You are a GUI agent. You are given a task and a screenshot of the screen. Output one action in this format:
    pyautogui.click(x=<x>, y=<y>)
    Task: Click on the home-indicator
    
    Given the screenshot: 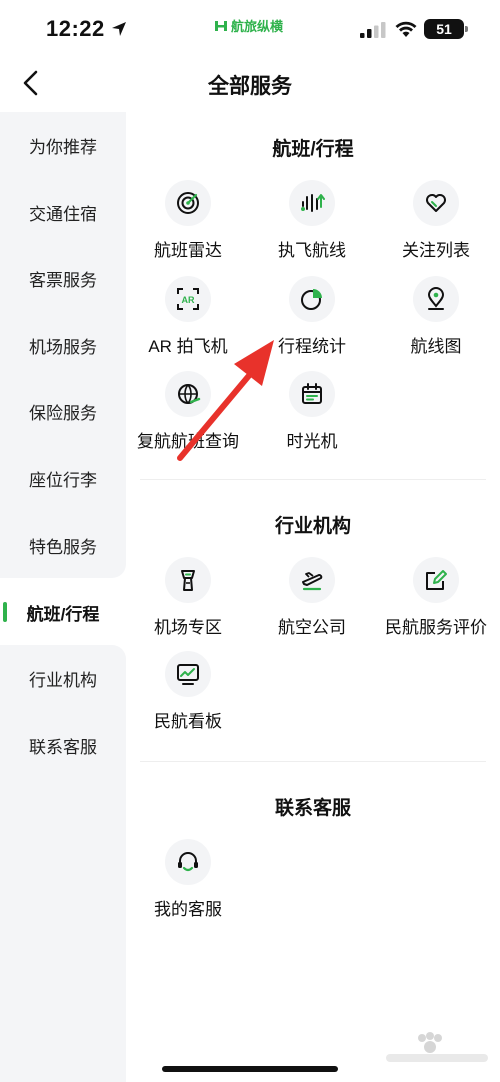 What is the action you would take?
    pyautogui.click(x=250, y=1069)
    